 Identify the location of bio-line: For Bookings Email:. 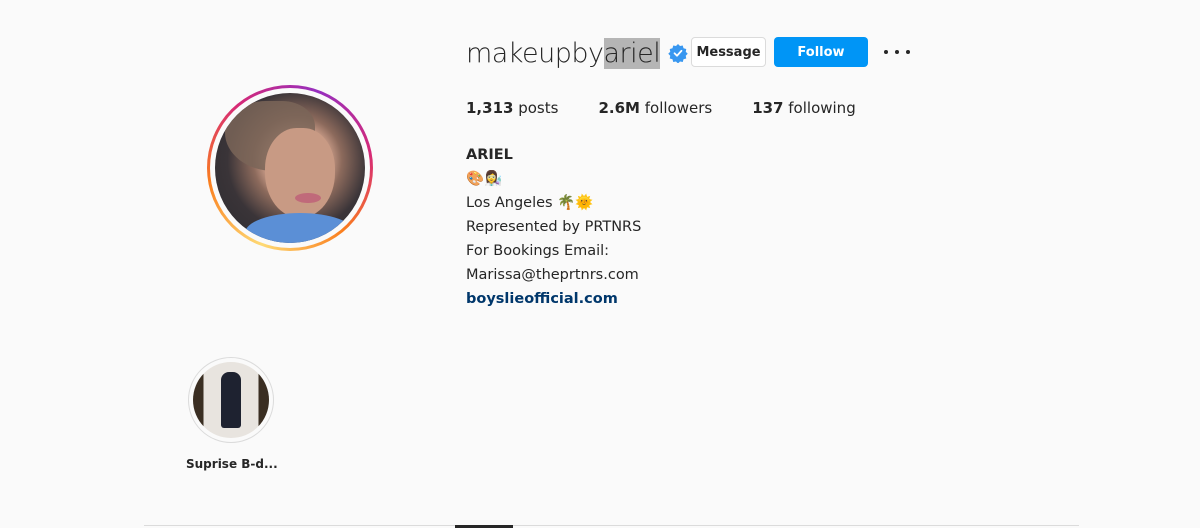
(538, 251).